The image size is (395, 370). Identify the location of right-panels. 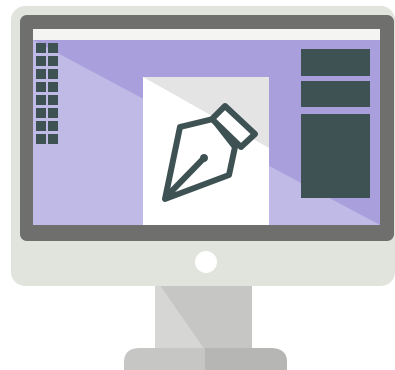
(335, 123).